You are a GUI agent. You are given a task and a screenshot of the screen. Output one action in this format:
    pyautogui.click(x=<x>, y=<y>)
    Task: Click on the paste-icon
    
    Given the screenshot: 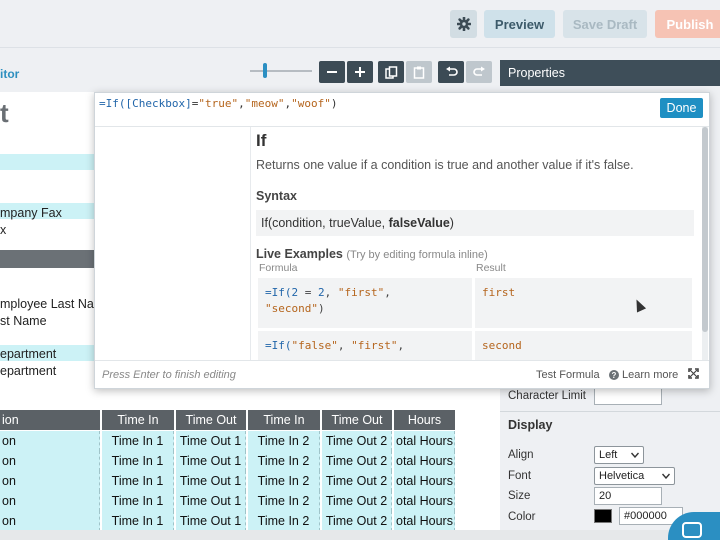 What is the action you would take?
    pyautogui.click(x=419, y=72)
    